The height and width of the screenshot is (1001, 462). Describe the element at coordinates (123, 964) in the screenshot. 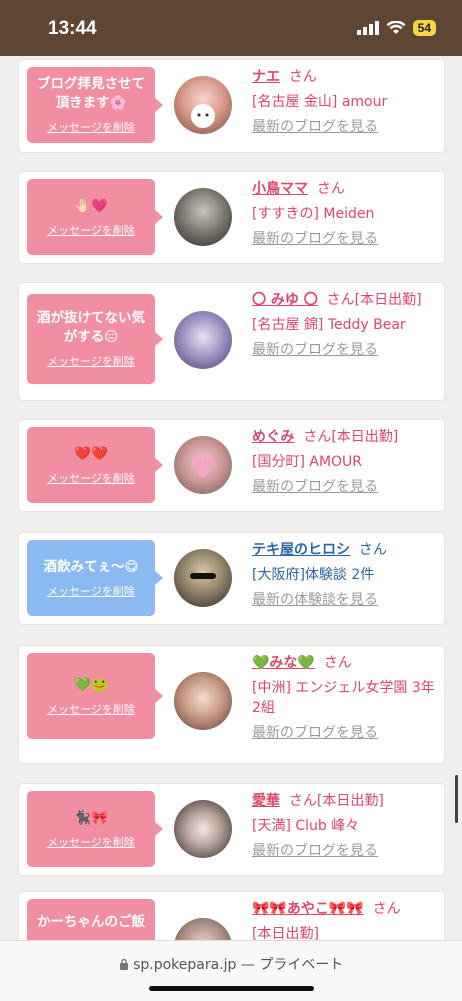

I see `lock-icon` at that location.